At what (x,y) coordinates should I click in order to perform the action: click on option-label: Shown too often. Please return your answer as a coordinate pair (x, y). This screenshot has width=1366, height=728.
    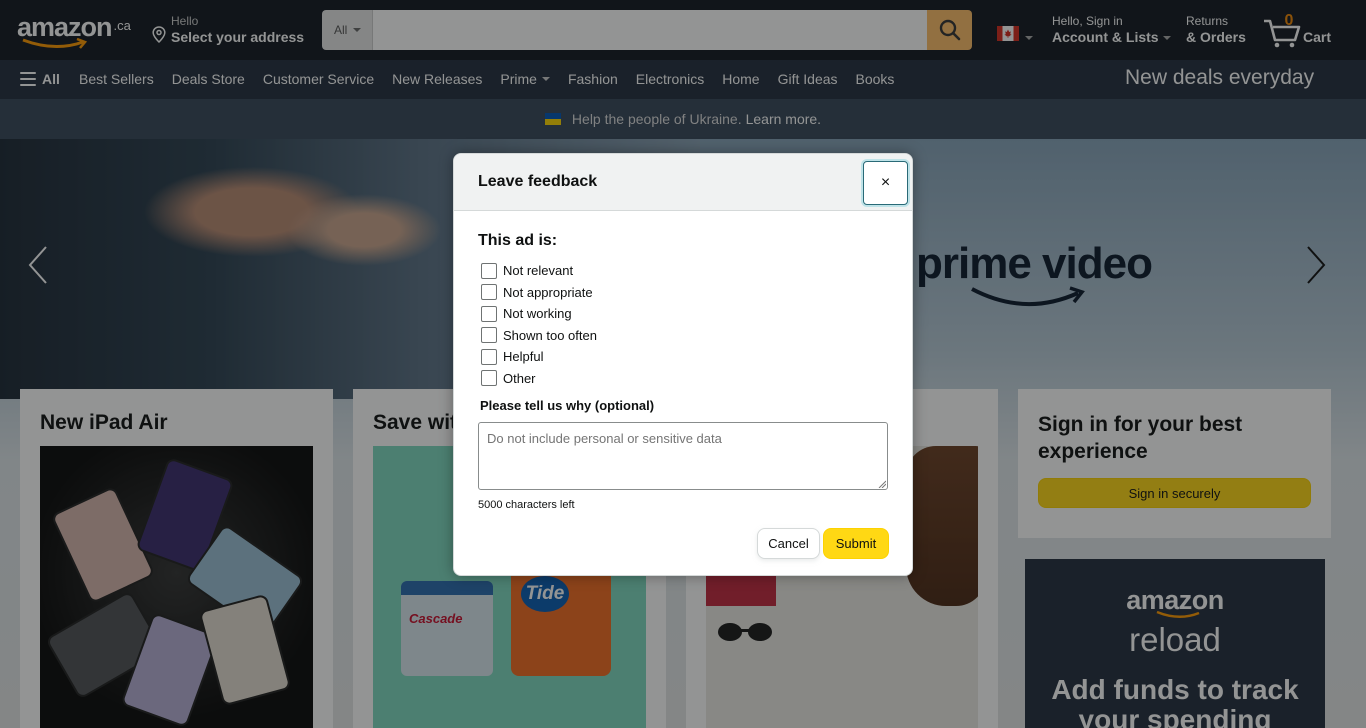
    Looking at the image, I should click on (550, 335).